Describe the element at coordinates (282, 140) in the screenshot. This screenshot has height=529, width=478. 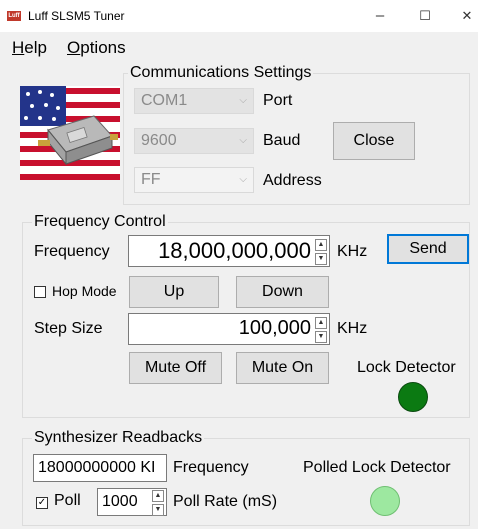
I see `baud-label: Baud` at that location.